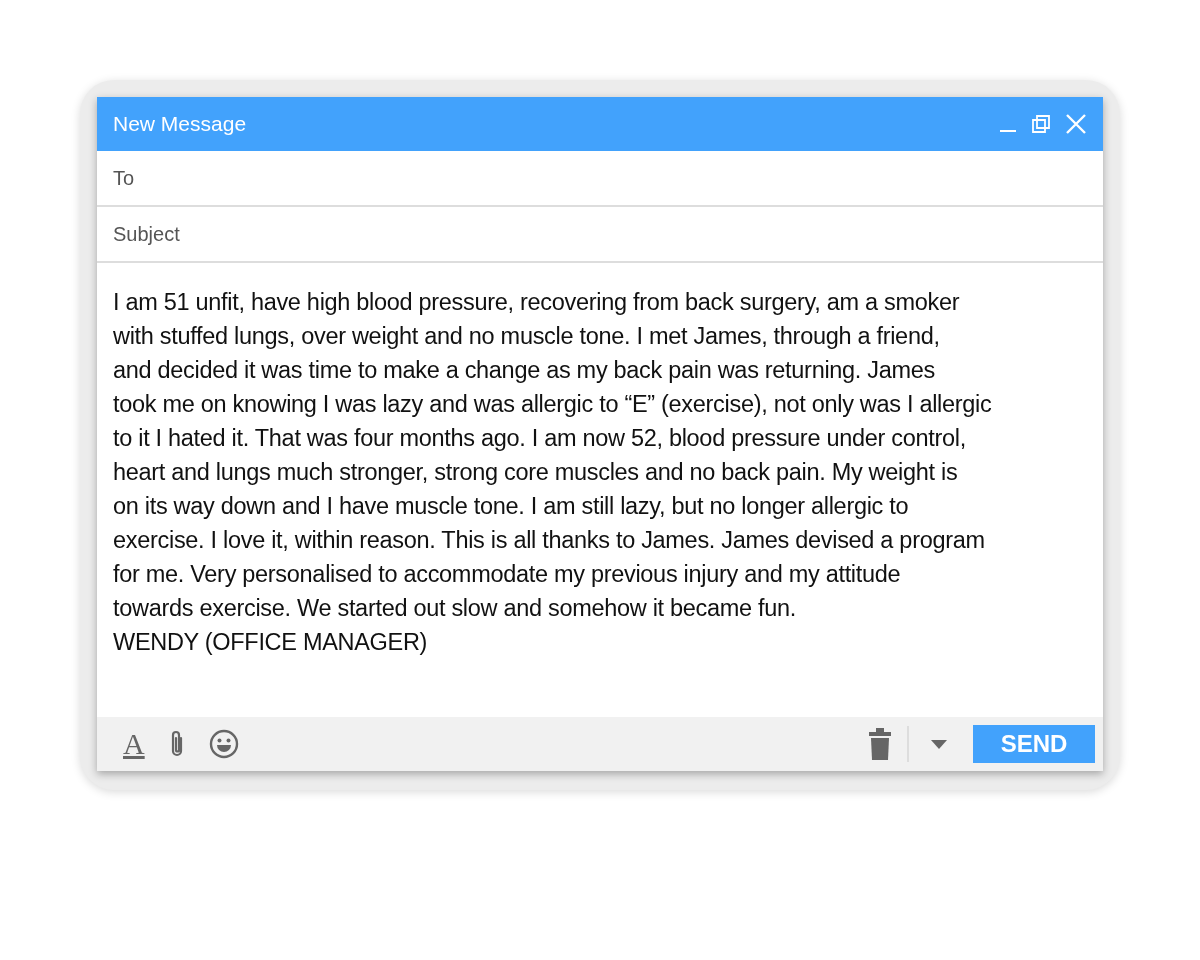 The height and width of the screenshot is (960, 1200). What do you see at coordinates (939, 744) in the screenshot?
I see `caret-icon` at bounding box center [939, 744].